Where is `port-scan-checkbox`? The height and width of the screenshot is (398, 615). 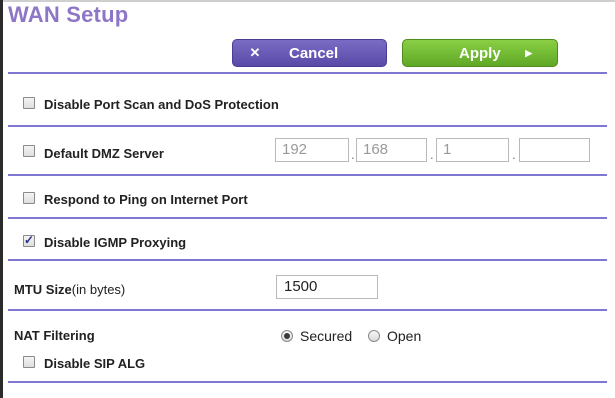 port-scan-checkbox is located at coordinates (29, 103).